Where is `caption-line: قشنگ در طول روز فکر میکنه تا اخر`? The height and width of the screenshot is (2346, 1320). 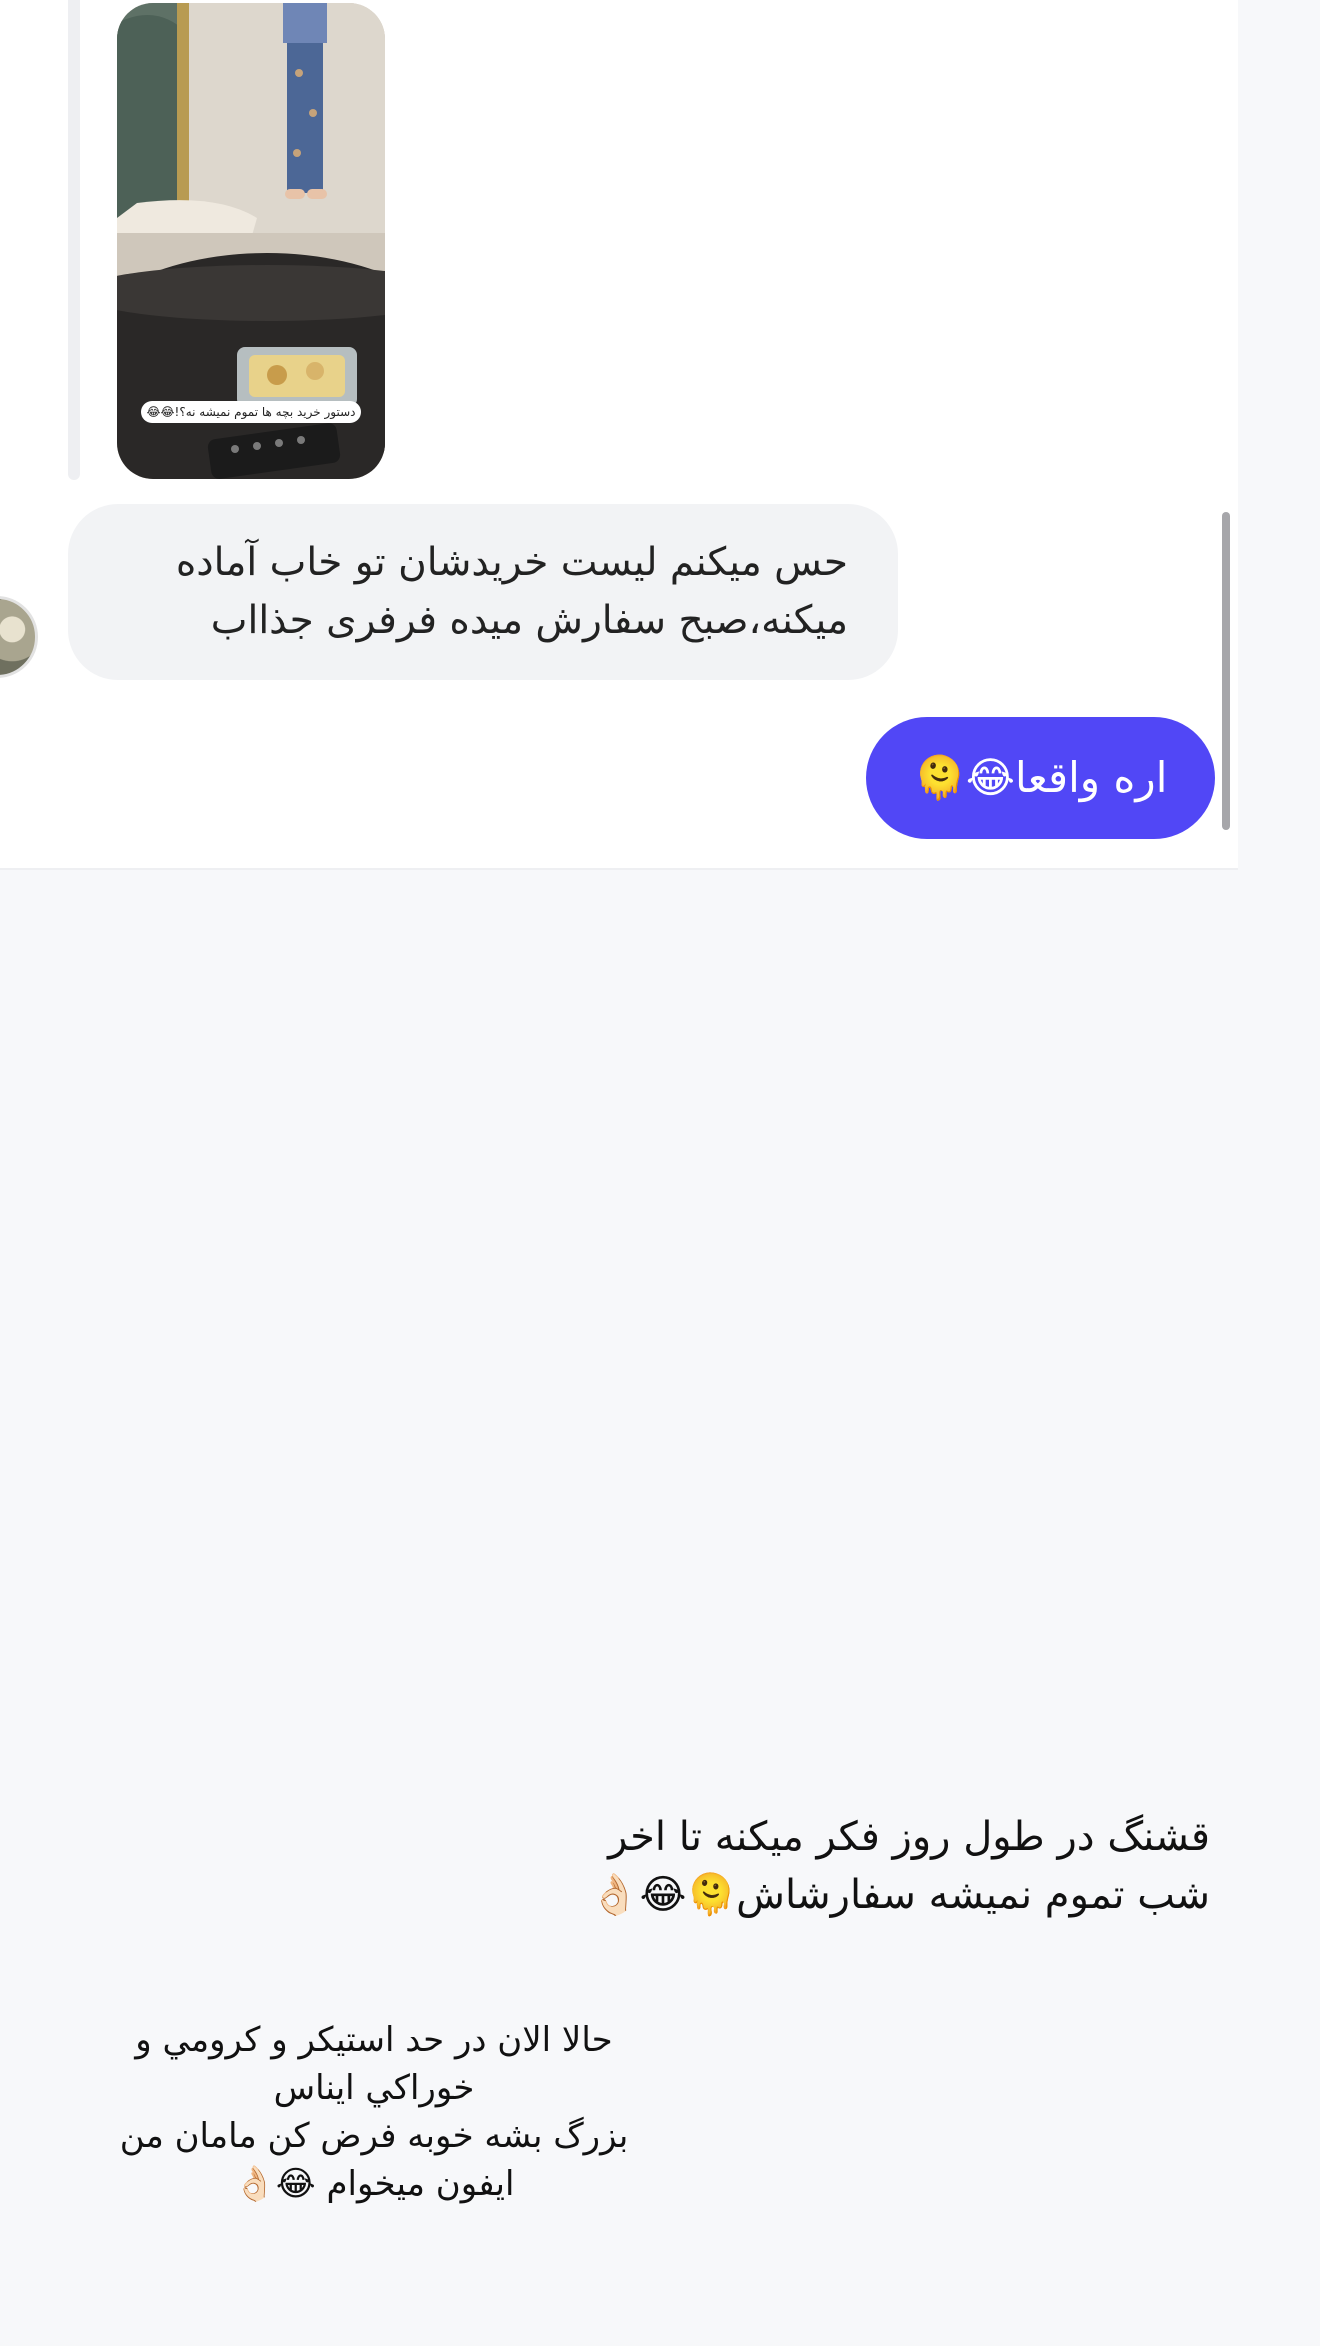
caption-line: قشنگ در طول روز فکر میکنه تا اخر is located at coordinates (909, 1837).